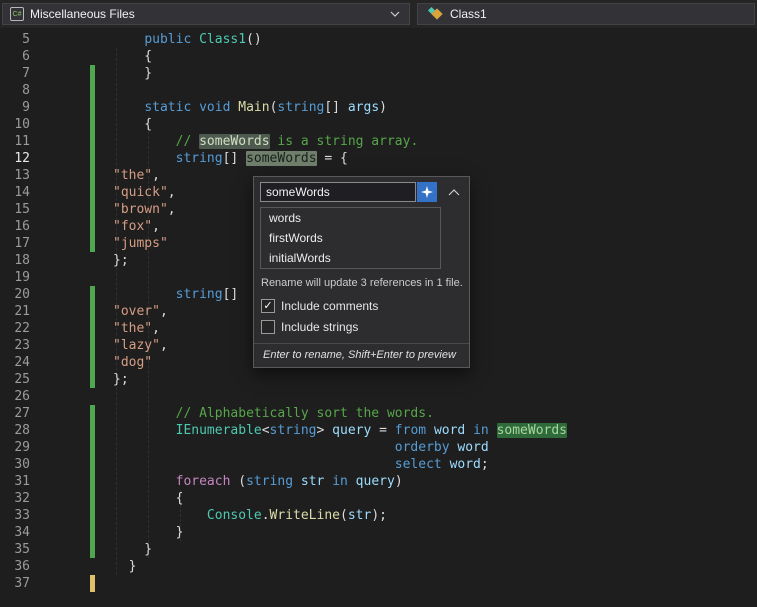  Describe the element at coordinates (375, 481) in the screenshot. I see `code-token: query` at that location.